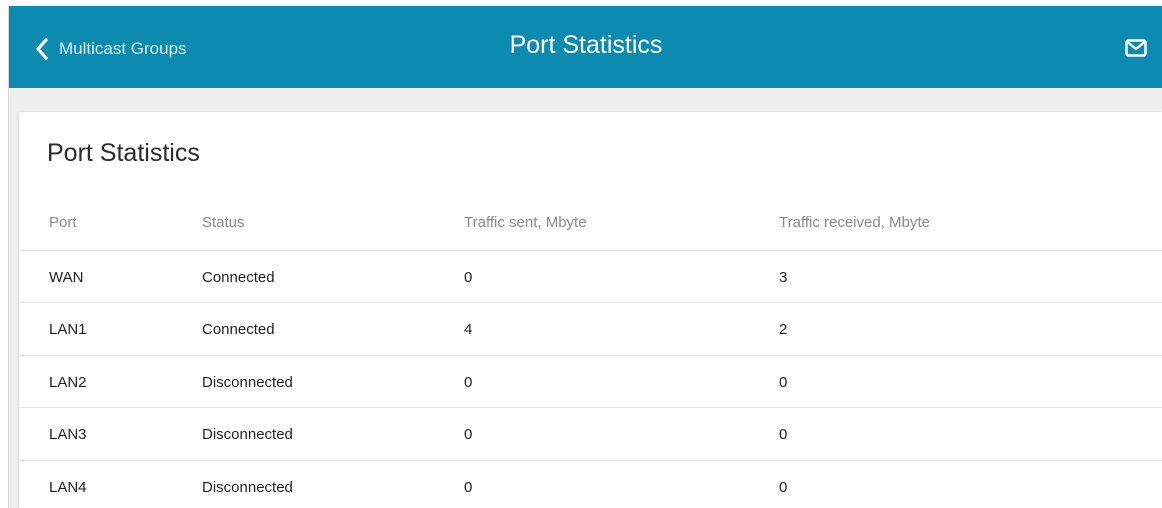 Image resolution: width=1162 pixels, height=508 pixels. What do you see at coordinates (123, 153) in the screenshot?
I see `card-title: Port Statistics` at bounding box center [123, 153].